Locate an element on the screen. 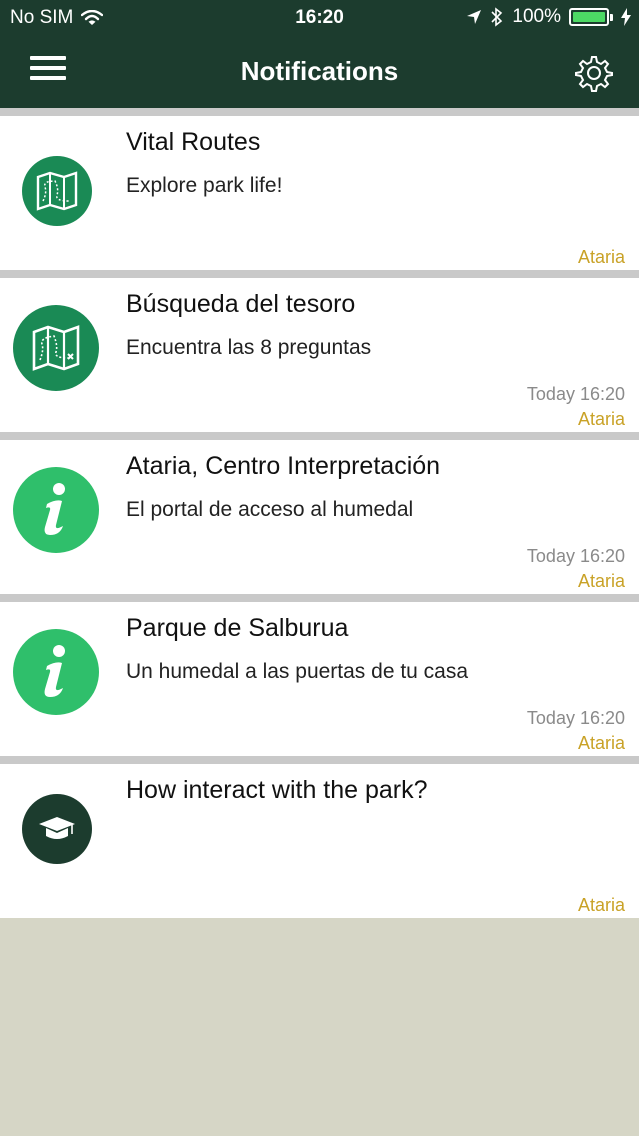 The image size is (639, 1136). location-arrow-icon is located at coordinates (474, 17).